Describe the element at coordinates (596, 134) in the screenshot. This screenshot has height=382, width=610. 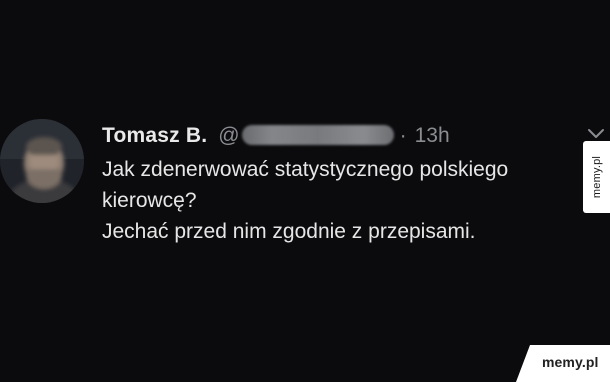
I see `chevron-down-icon` at that location.